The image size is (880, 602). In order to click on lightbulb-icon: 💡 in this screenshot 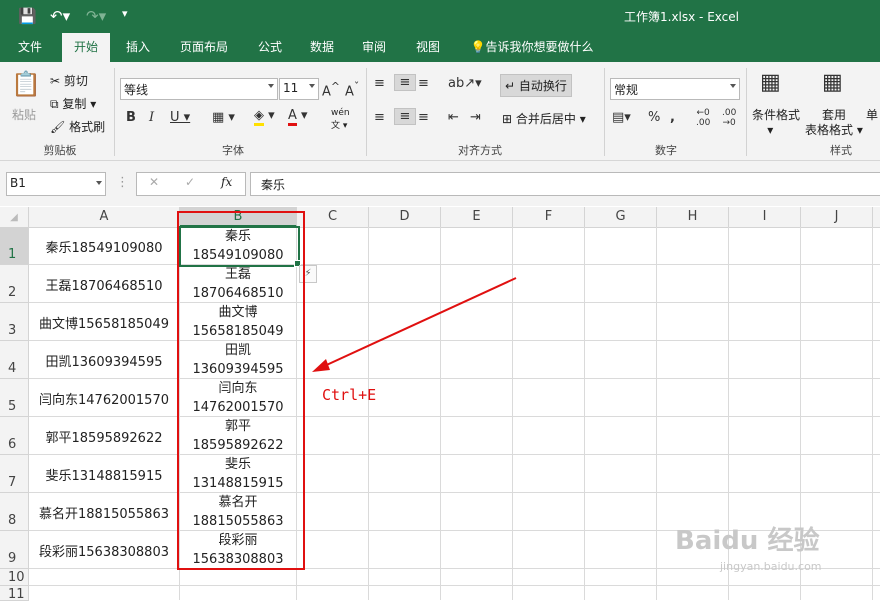, I will do `click(478, 47)`.